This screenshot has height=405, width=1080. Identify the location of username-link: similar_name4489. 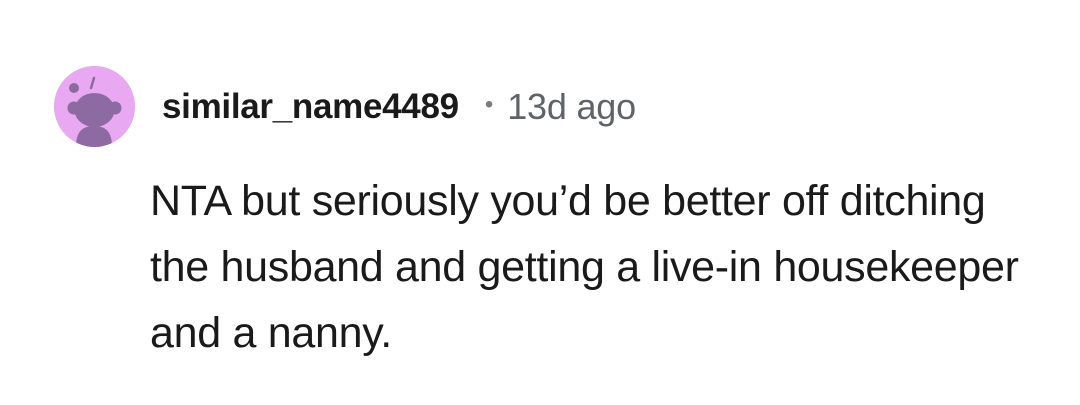
(310, 107).